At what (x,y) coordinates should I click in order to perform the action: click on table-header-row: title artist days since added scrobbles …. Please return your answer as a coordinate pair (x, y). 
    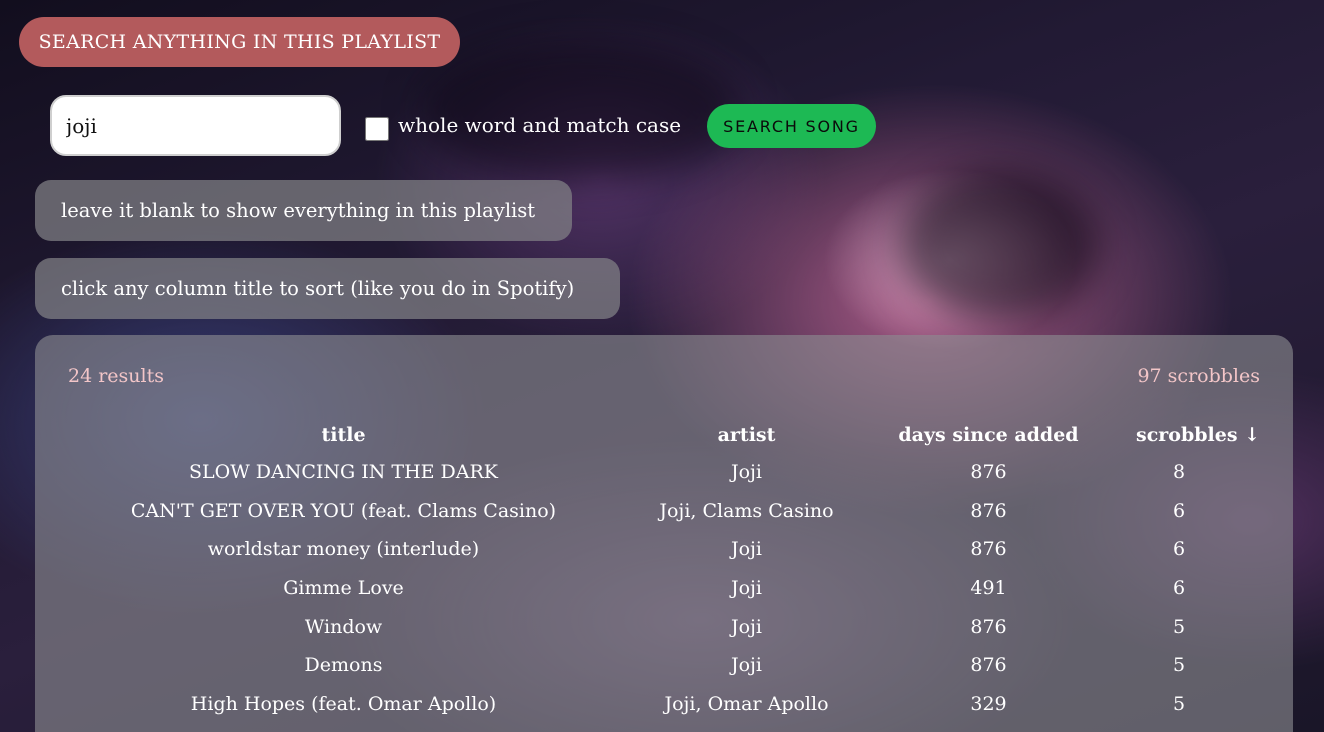
    Looking at the image, I should click on (664, 435).